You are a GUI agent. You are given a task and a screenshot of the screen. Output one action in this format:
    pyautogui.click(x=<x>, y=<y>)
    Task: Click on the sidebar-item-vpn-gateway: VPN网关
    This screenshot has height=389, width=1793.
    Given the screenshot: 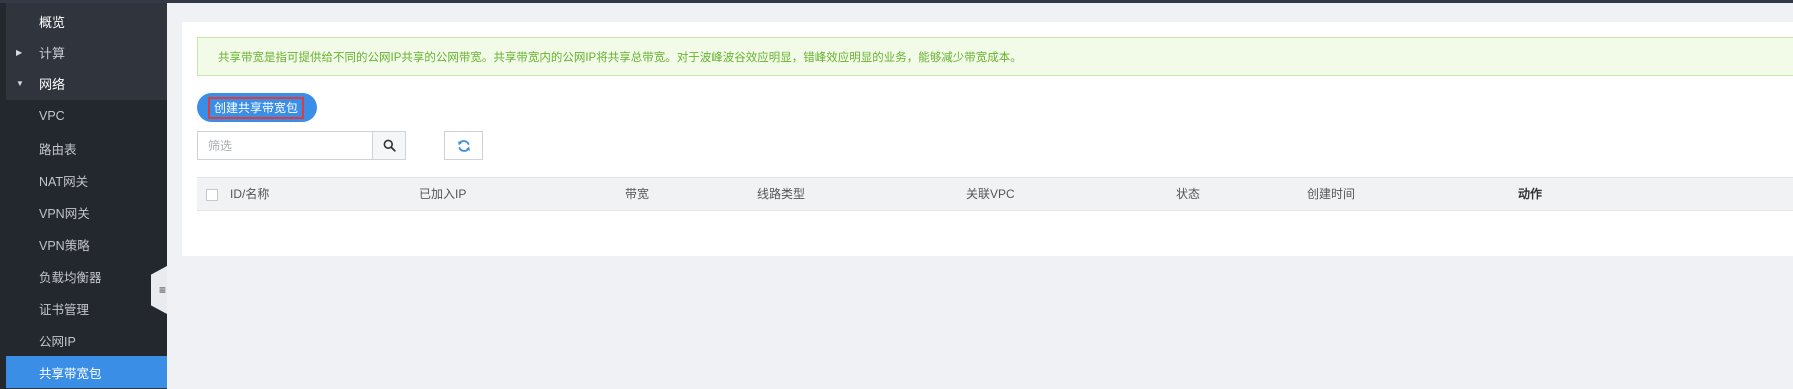 What is the action you would take?
    pyautogui.click(x=86, y=212)
    